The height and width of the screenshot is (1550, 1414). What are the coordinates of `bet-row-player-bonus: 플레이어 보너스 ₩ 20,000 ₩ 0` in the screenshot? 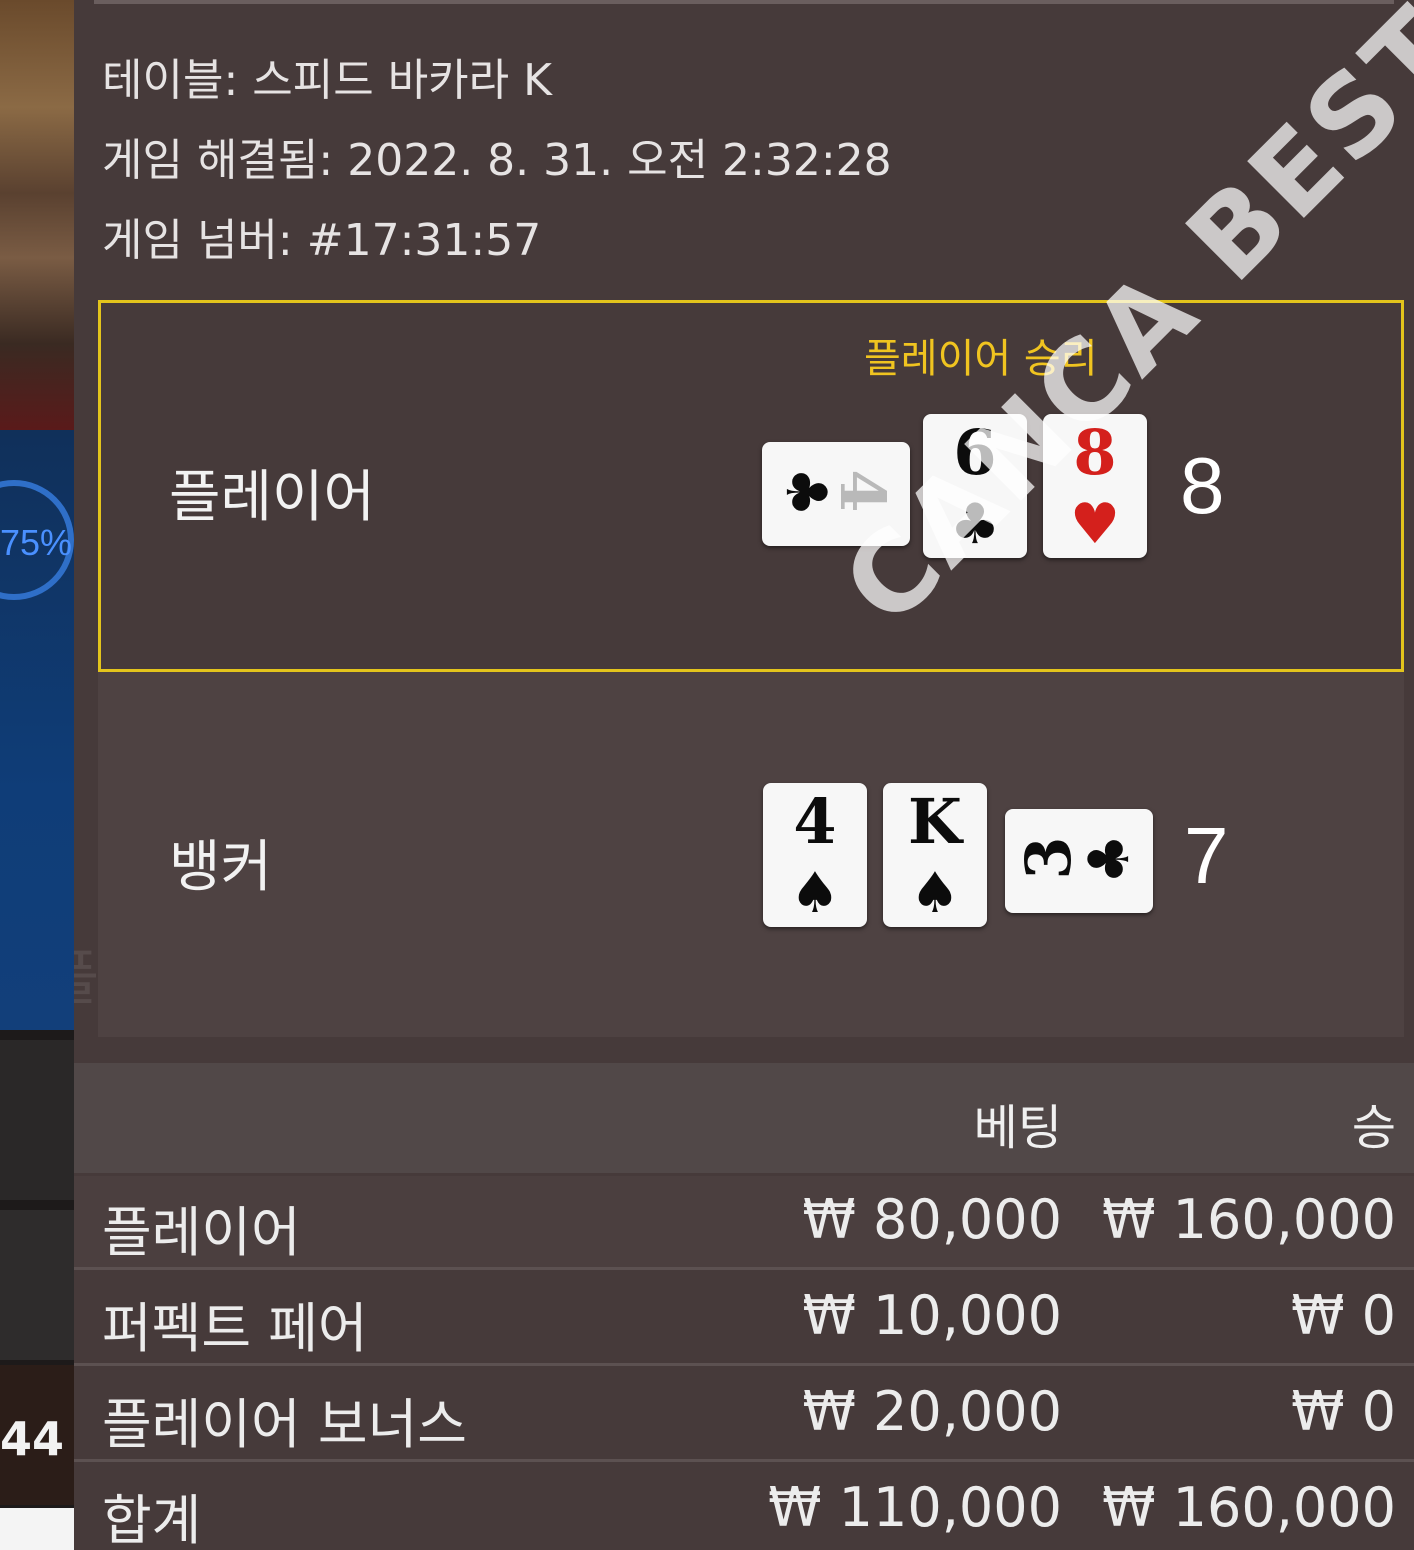 It's located at (744, 1415).